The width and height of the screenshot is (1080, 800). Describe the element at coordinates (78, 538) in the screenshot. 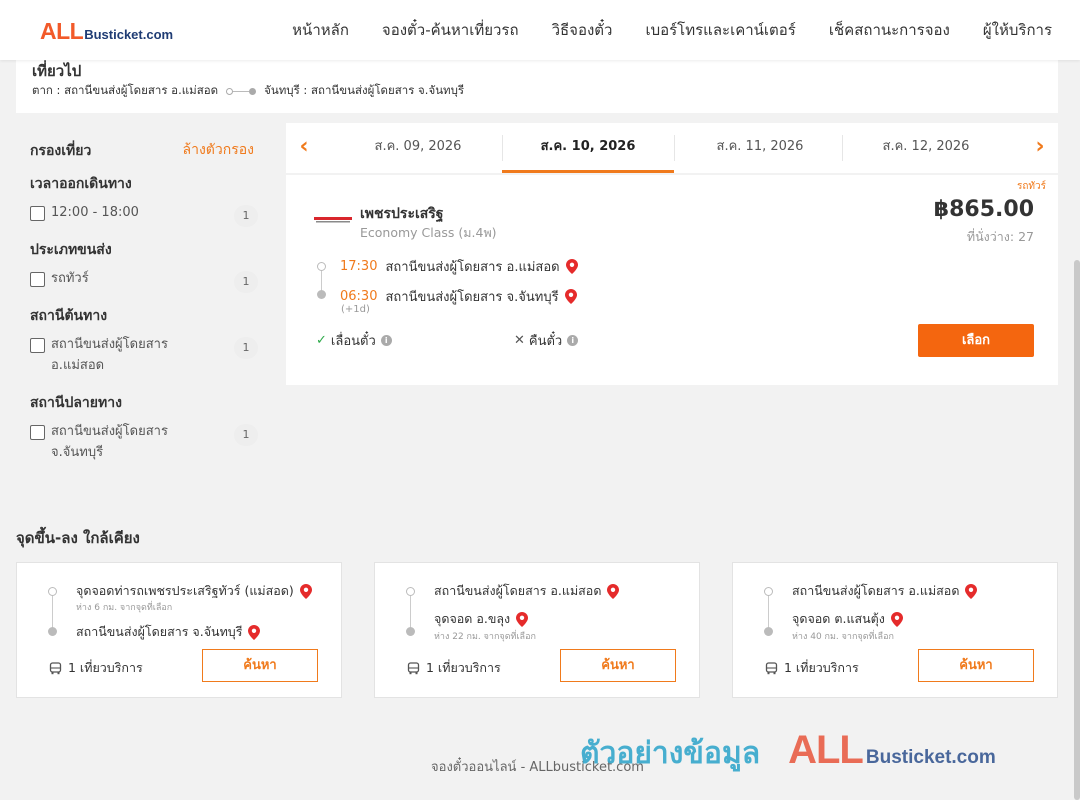

I see `nearby-stops-title: จุดขึ้น-ลง ใกล้เคียง` at that location.